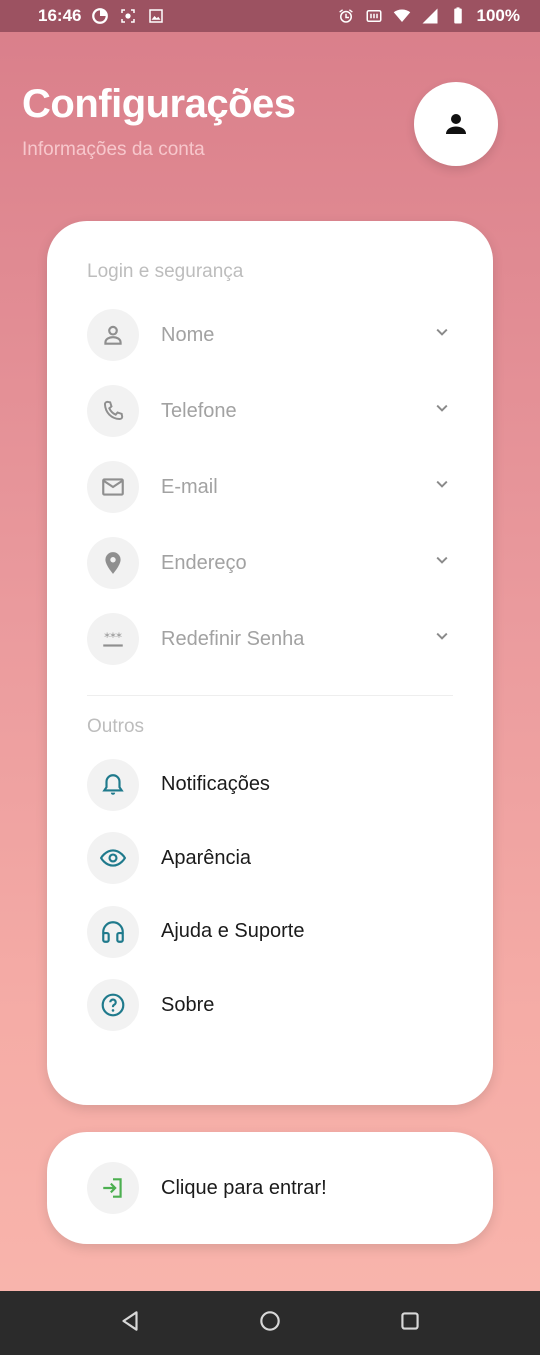  I want to click on home-icon, so click(270, 1323).